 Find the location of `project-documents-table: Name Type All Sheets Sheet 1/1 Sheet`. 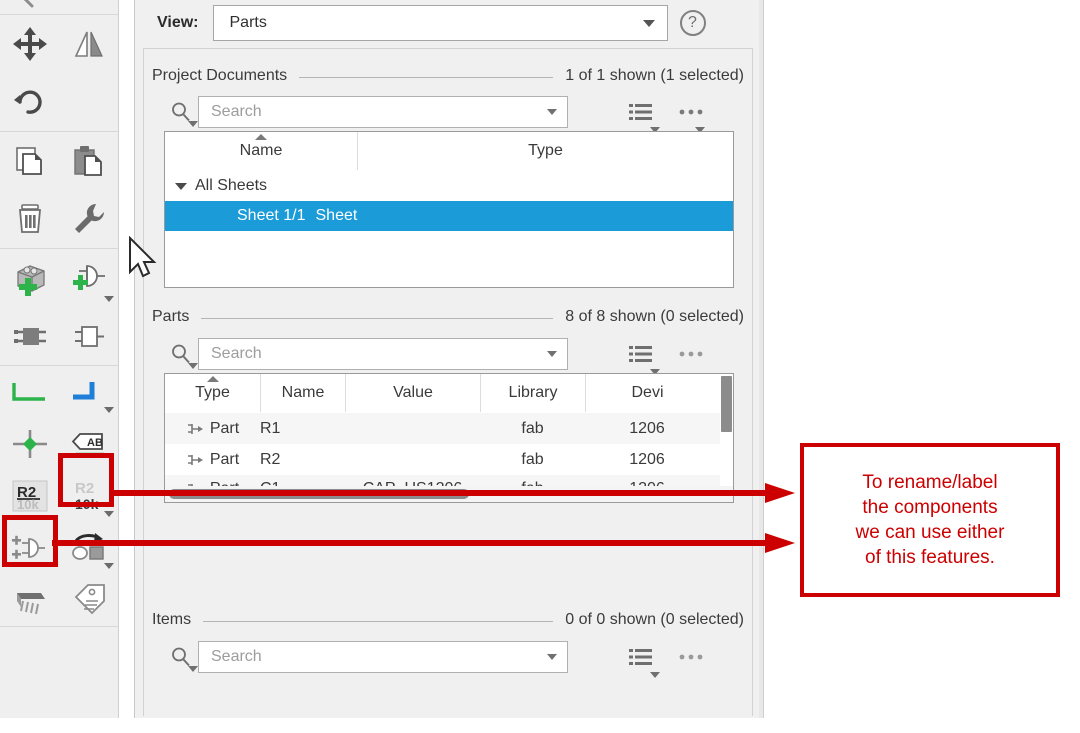

project-documents-table: Name Type All Sheets Sheet 1/1 Sheet is located at coordinates (449, 209).